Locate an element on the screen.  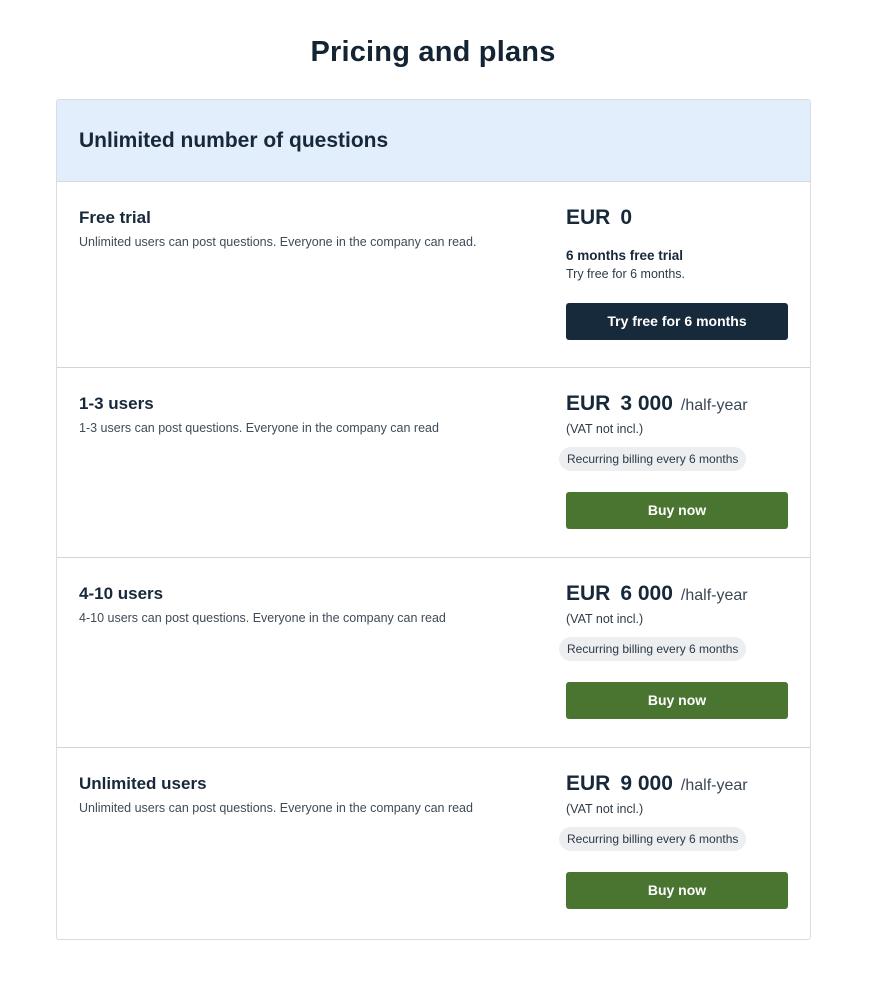
trial-subtitle: Try free for 6 months. is located at coordinates (626, 274).